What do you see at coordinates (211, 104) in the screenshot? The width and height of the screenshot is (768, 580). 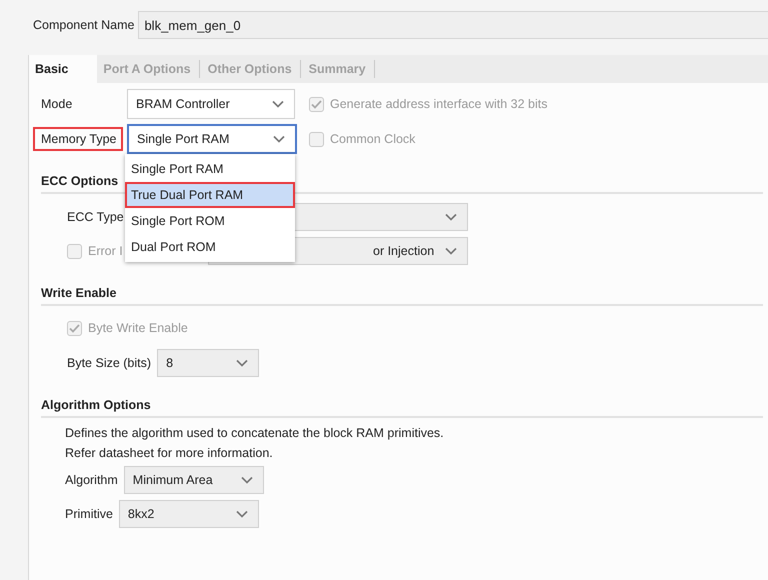 I see `dropdown: BRAM Controller` at bounding box center [211, 104].